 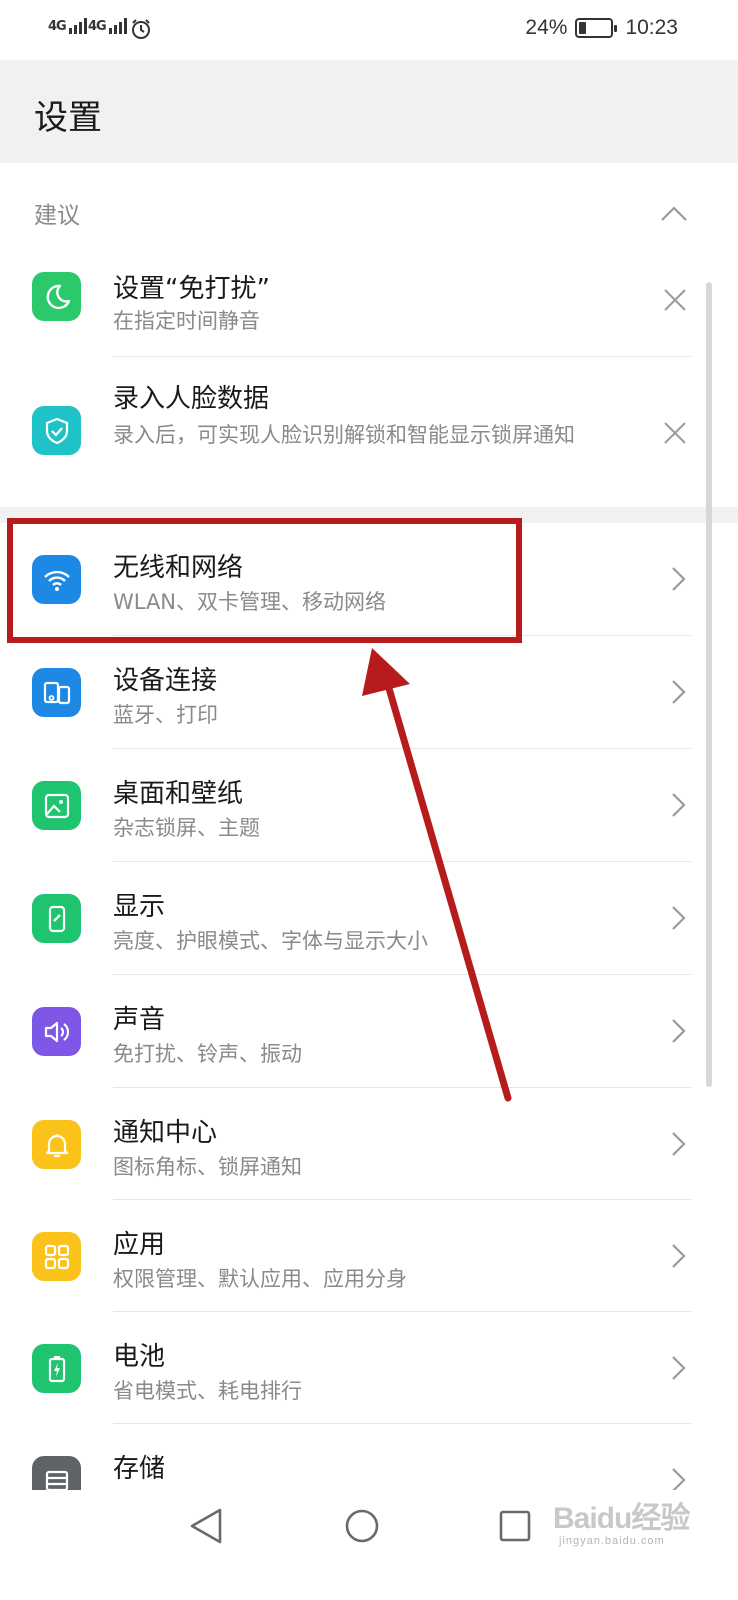 What do you see at coordinates (369, 1368) in the screenshot?
I see `settings-item-battery: 电池 省电模式、耗电排行` at bounding box center [369, 1368].